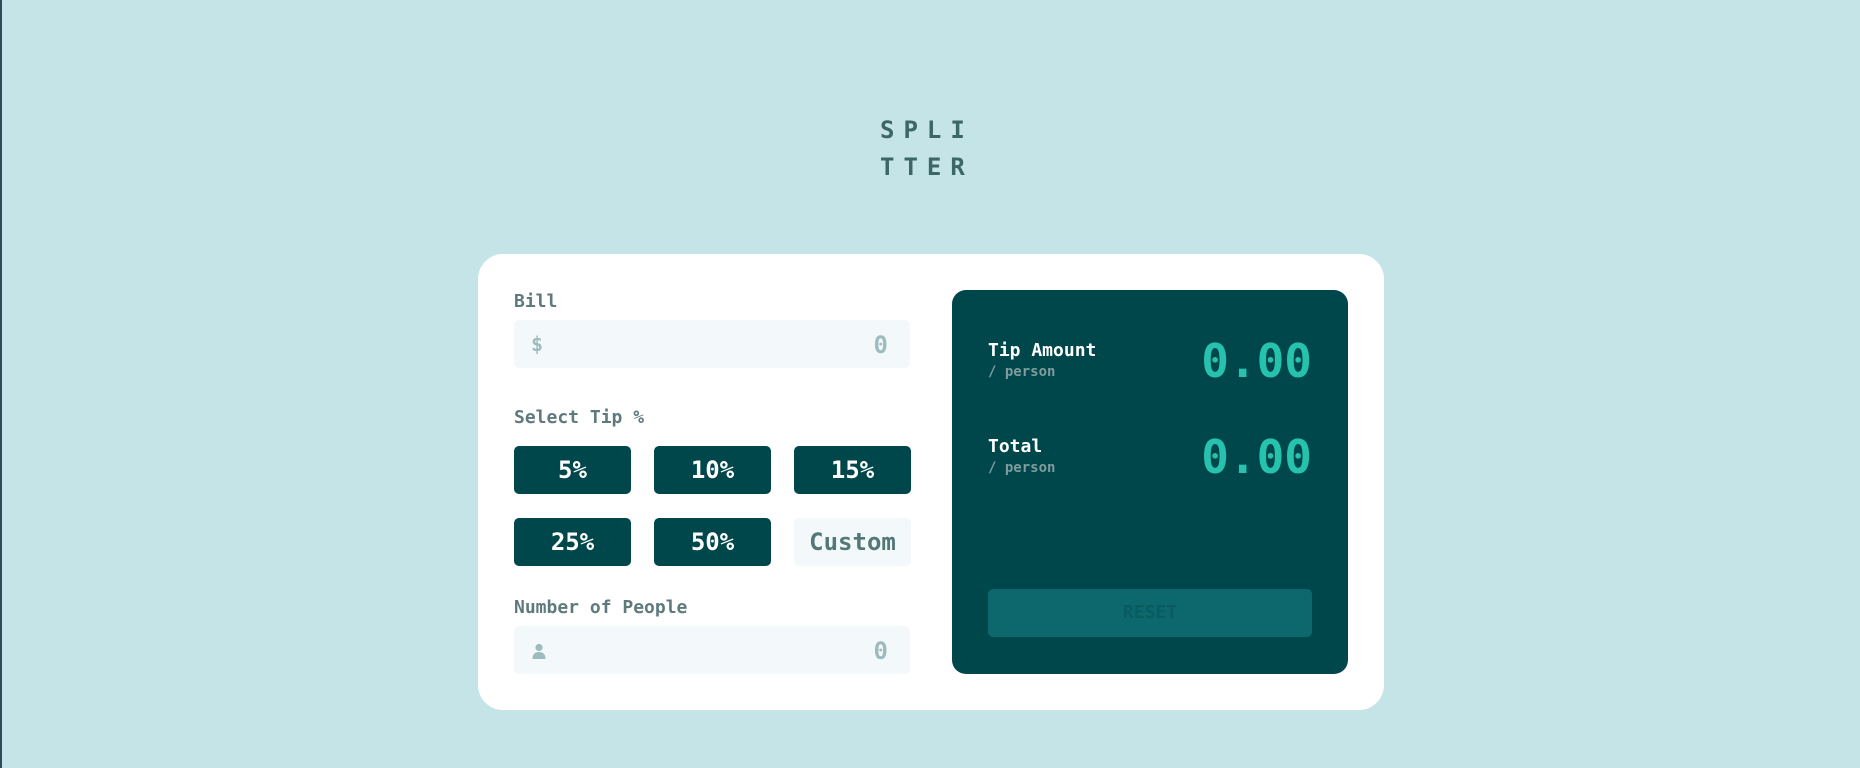 The height and width of the screenshot is (768, 1860). What do you see at coordinates (572, 542) in the screenshot?
I see `tip-25-button: 25%` at bounding box center [572, 542].